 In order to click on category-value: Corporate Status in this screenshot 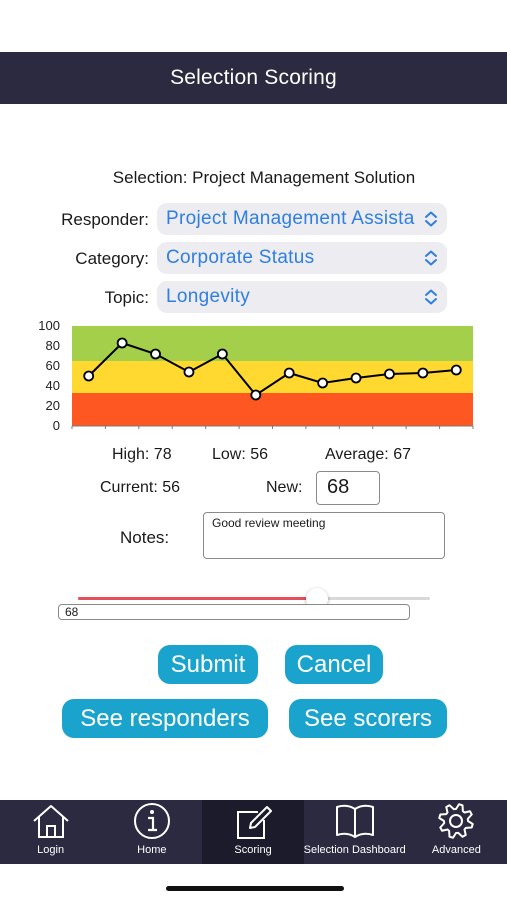, I will do `click(240, 257)`.